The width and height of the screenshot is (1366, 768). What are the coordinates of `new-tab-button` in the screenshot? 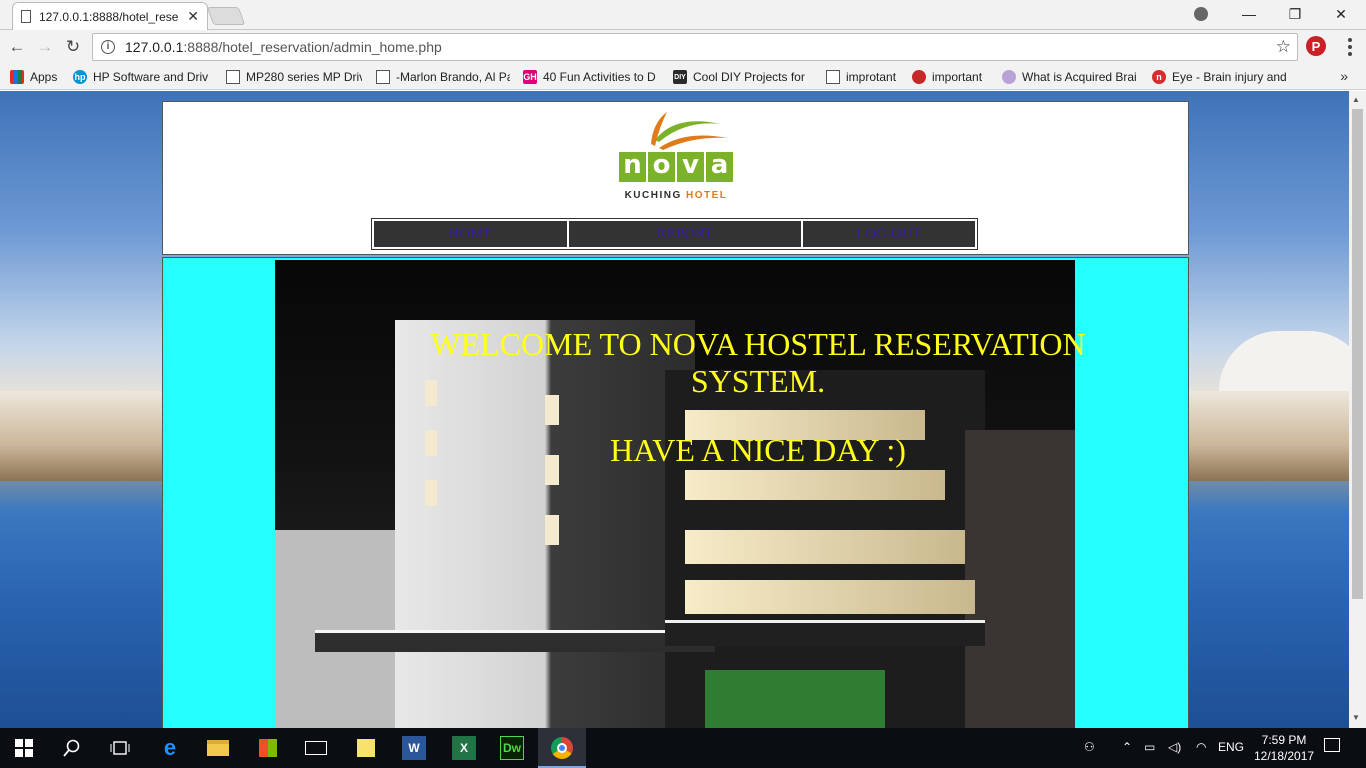 It's located at (226, 16).